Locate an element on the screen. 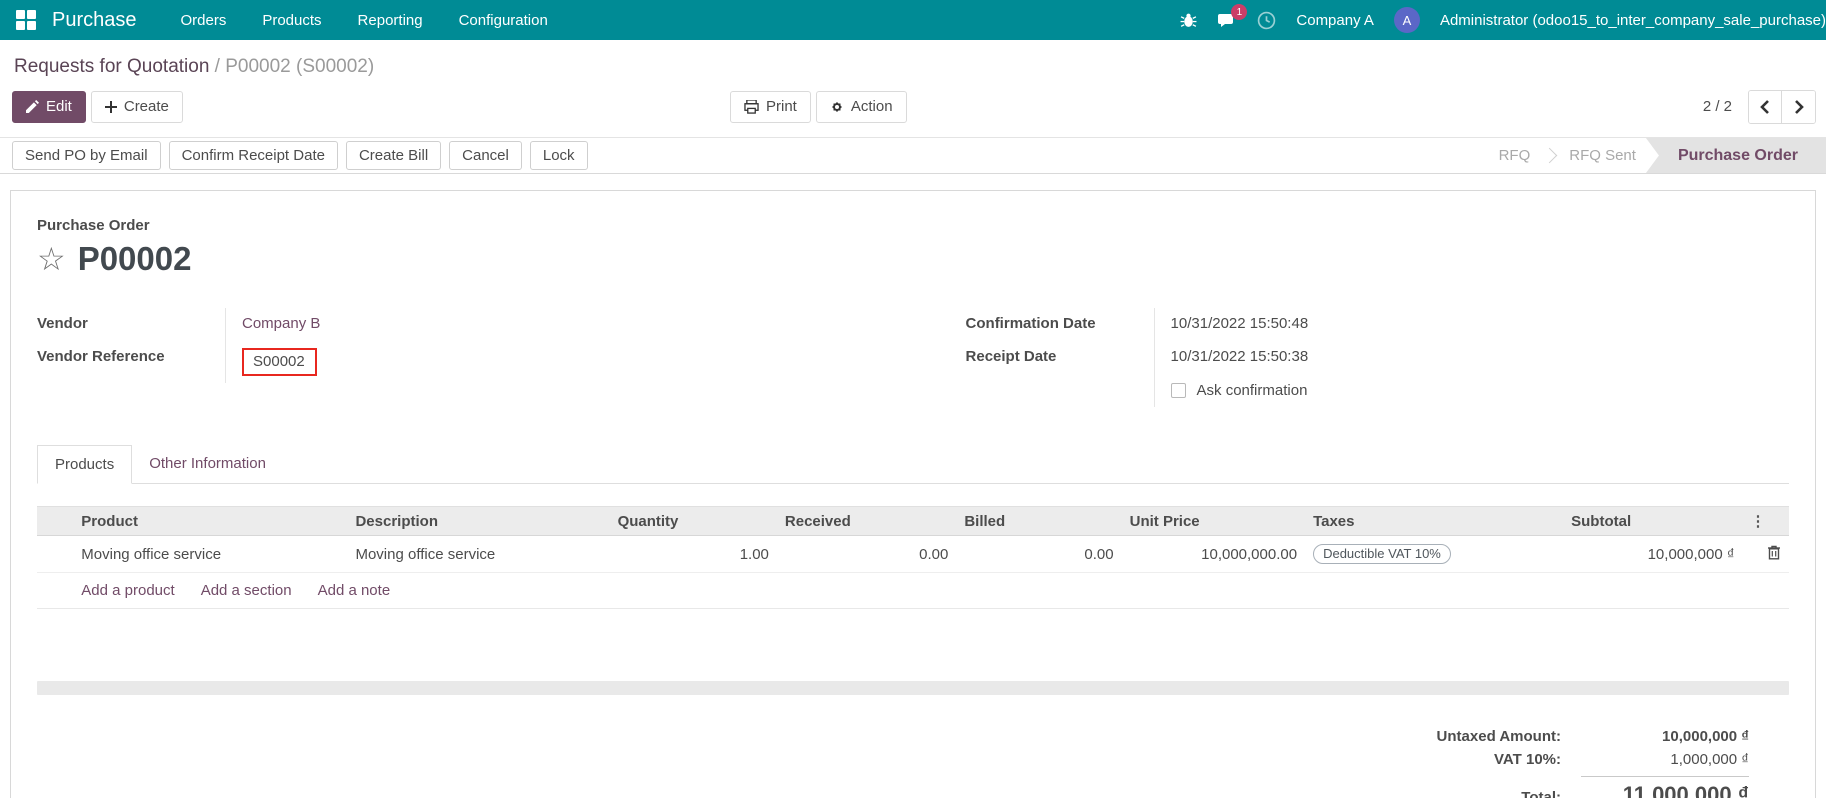 The width and height of the screenshot is (1826, 798). tab-other-information: Other Information is located at coordinates (207, 464).